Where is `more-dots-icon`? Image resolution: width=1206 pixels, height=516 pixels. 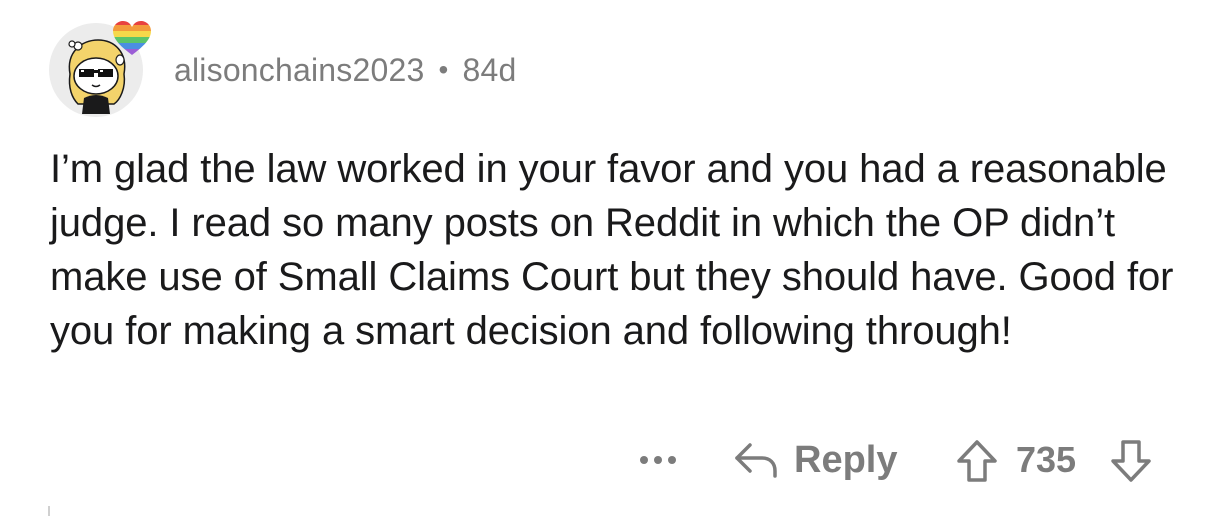 more-dots-icon is located at coordinates (644, 460).